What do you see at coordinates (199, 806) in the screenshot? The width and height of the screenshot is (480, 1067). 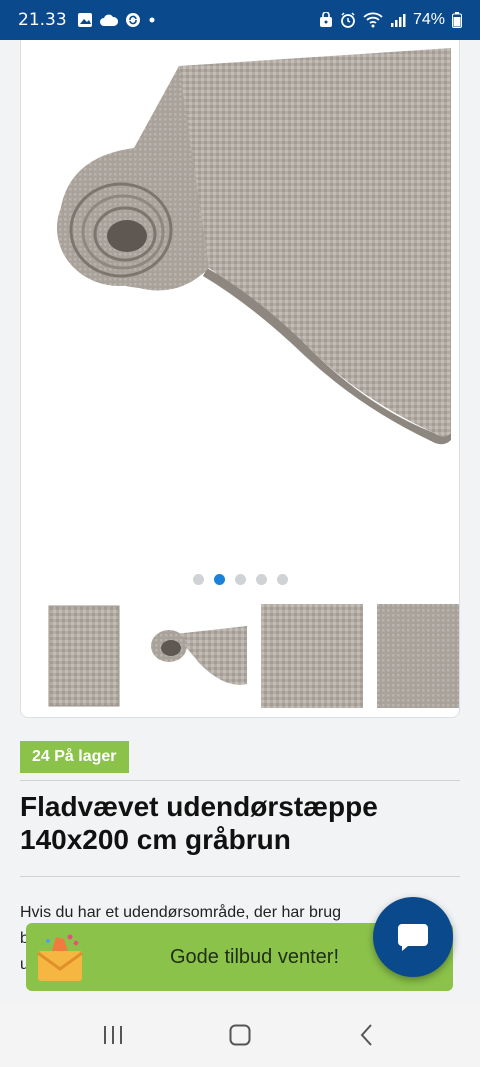 I see `product-title-line1: Fladvævet udendørstæppe` at bounding box center [199, 806].